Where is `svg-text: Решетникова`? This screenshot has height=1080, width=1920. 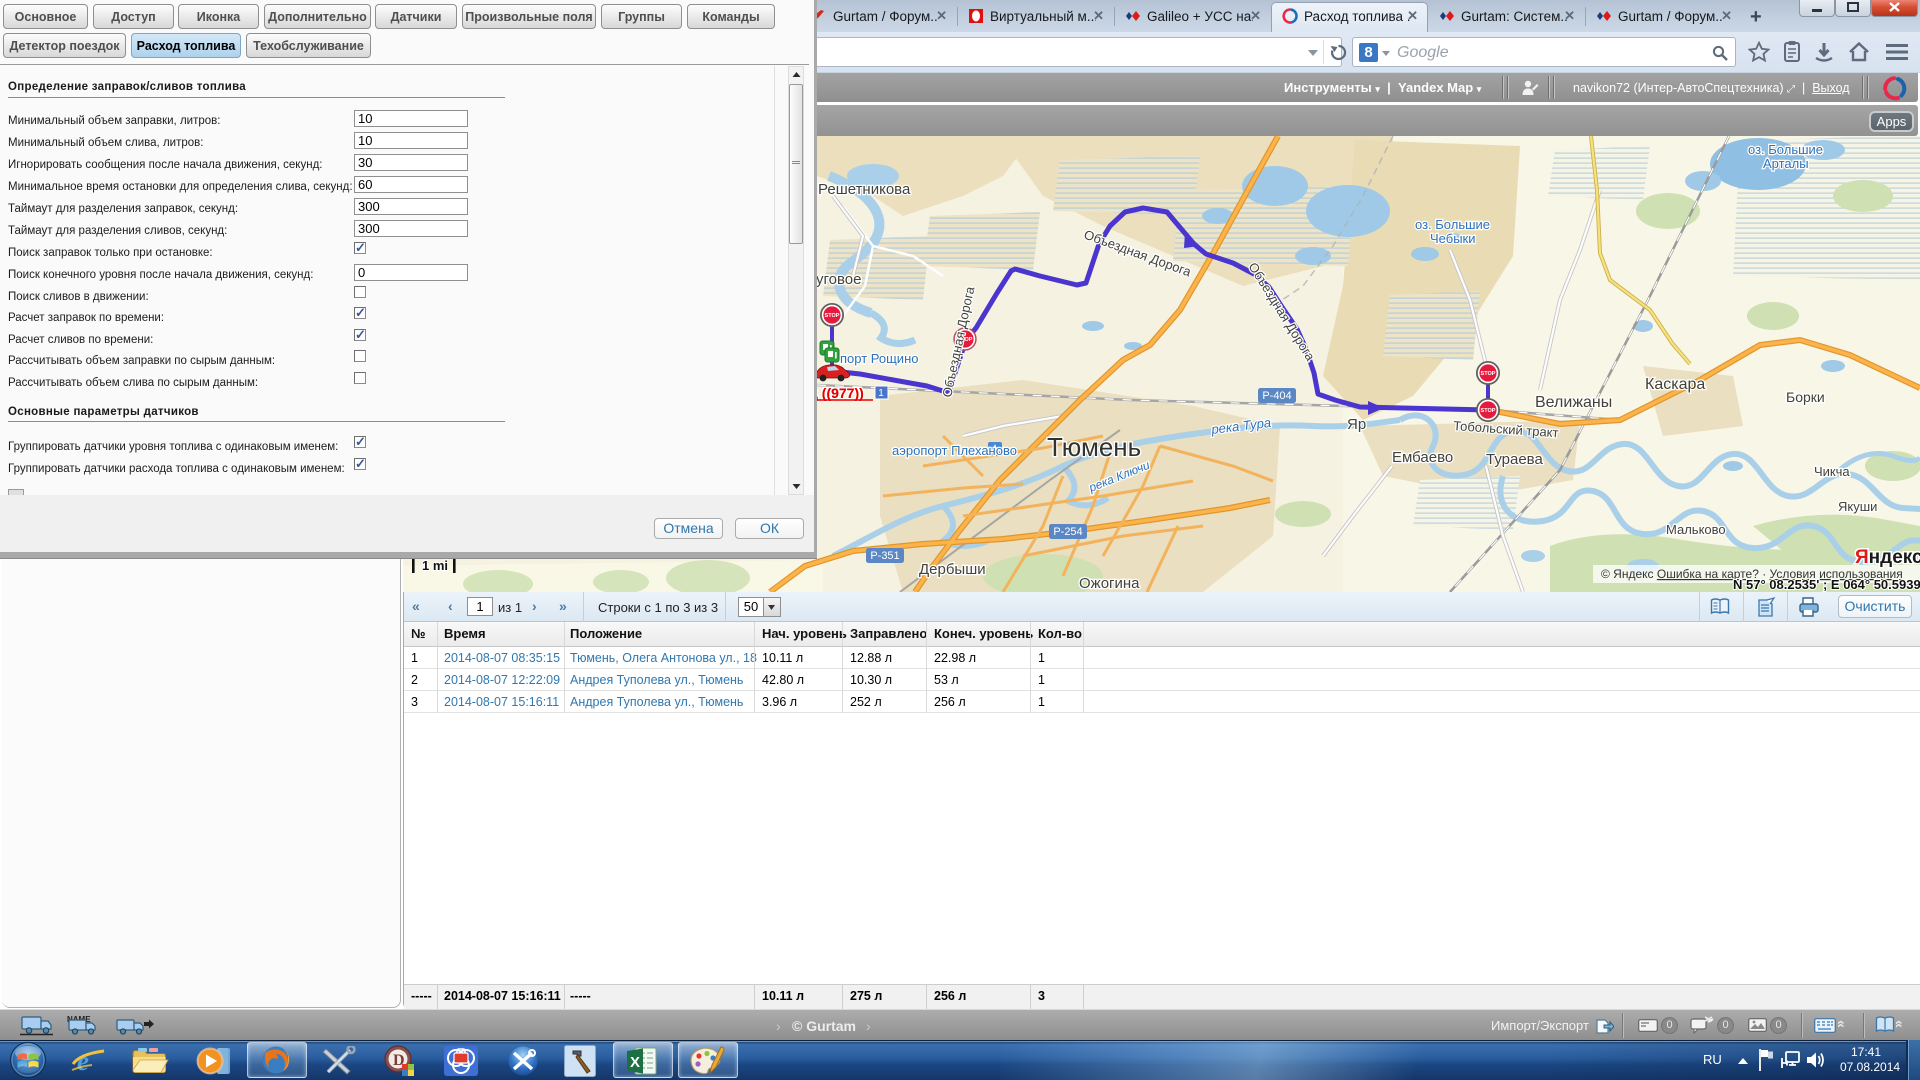
svg-text: Решетникова is located at coordinates (864, 189).